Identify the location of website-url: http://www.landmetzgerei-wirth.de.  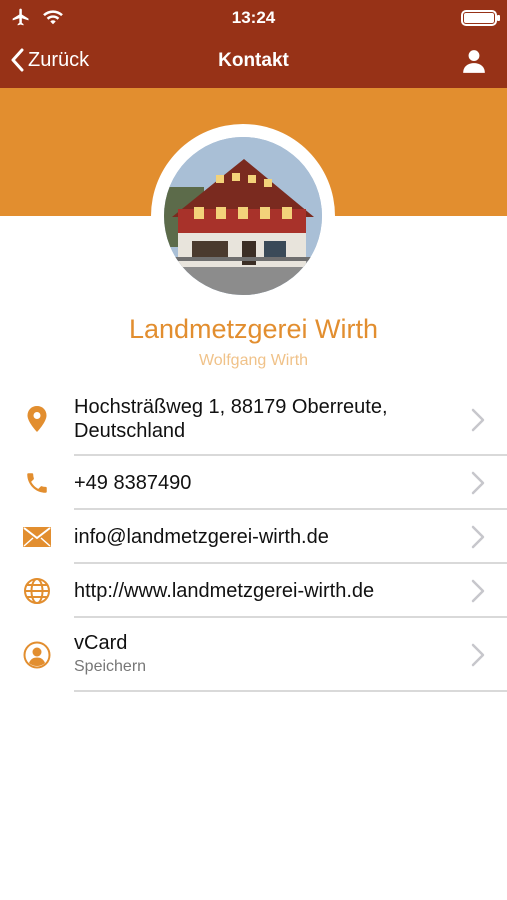
(224, 591).